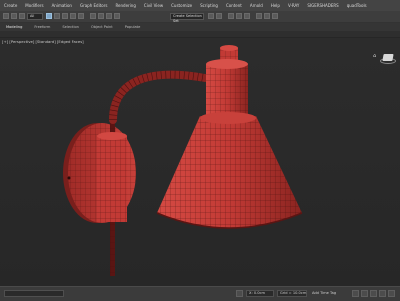 The height and width of the screenshot is (301, 400). I want to click on menu-item-customize: Customize, so click(181, 5).